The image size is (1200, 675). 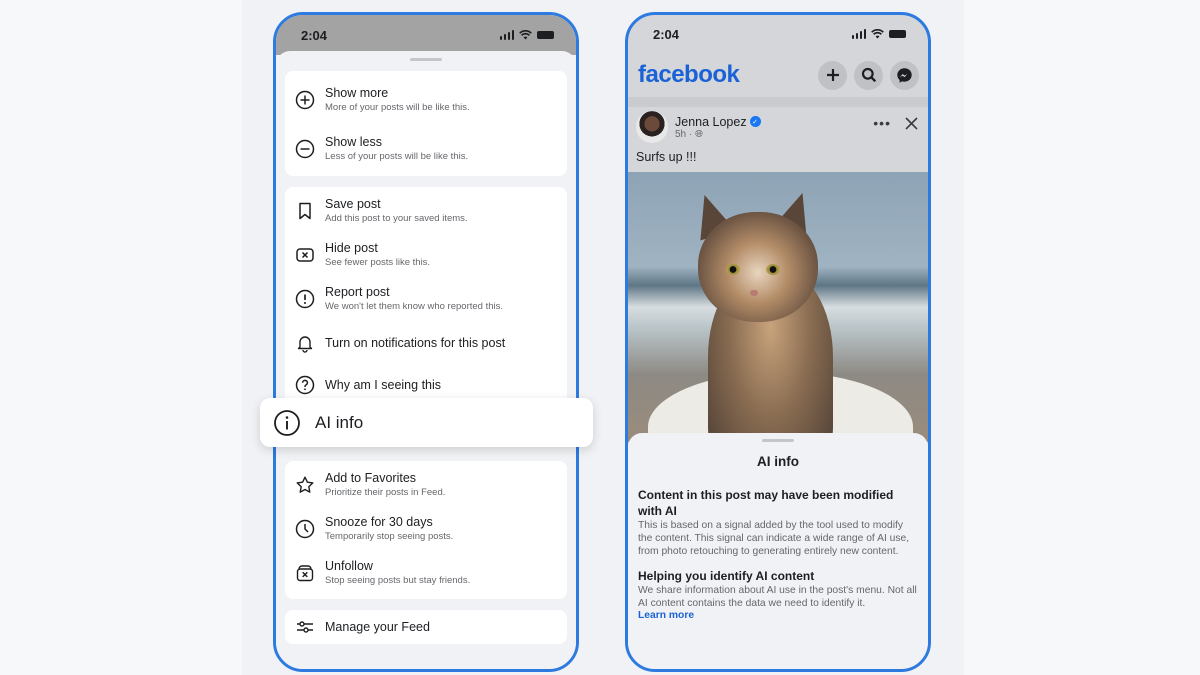 What do you see at coordinates (699, 134) in the screenshot?
I see `globe-icon: 🌐︎` at bounding box center [699, 134].